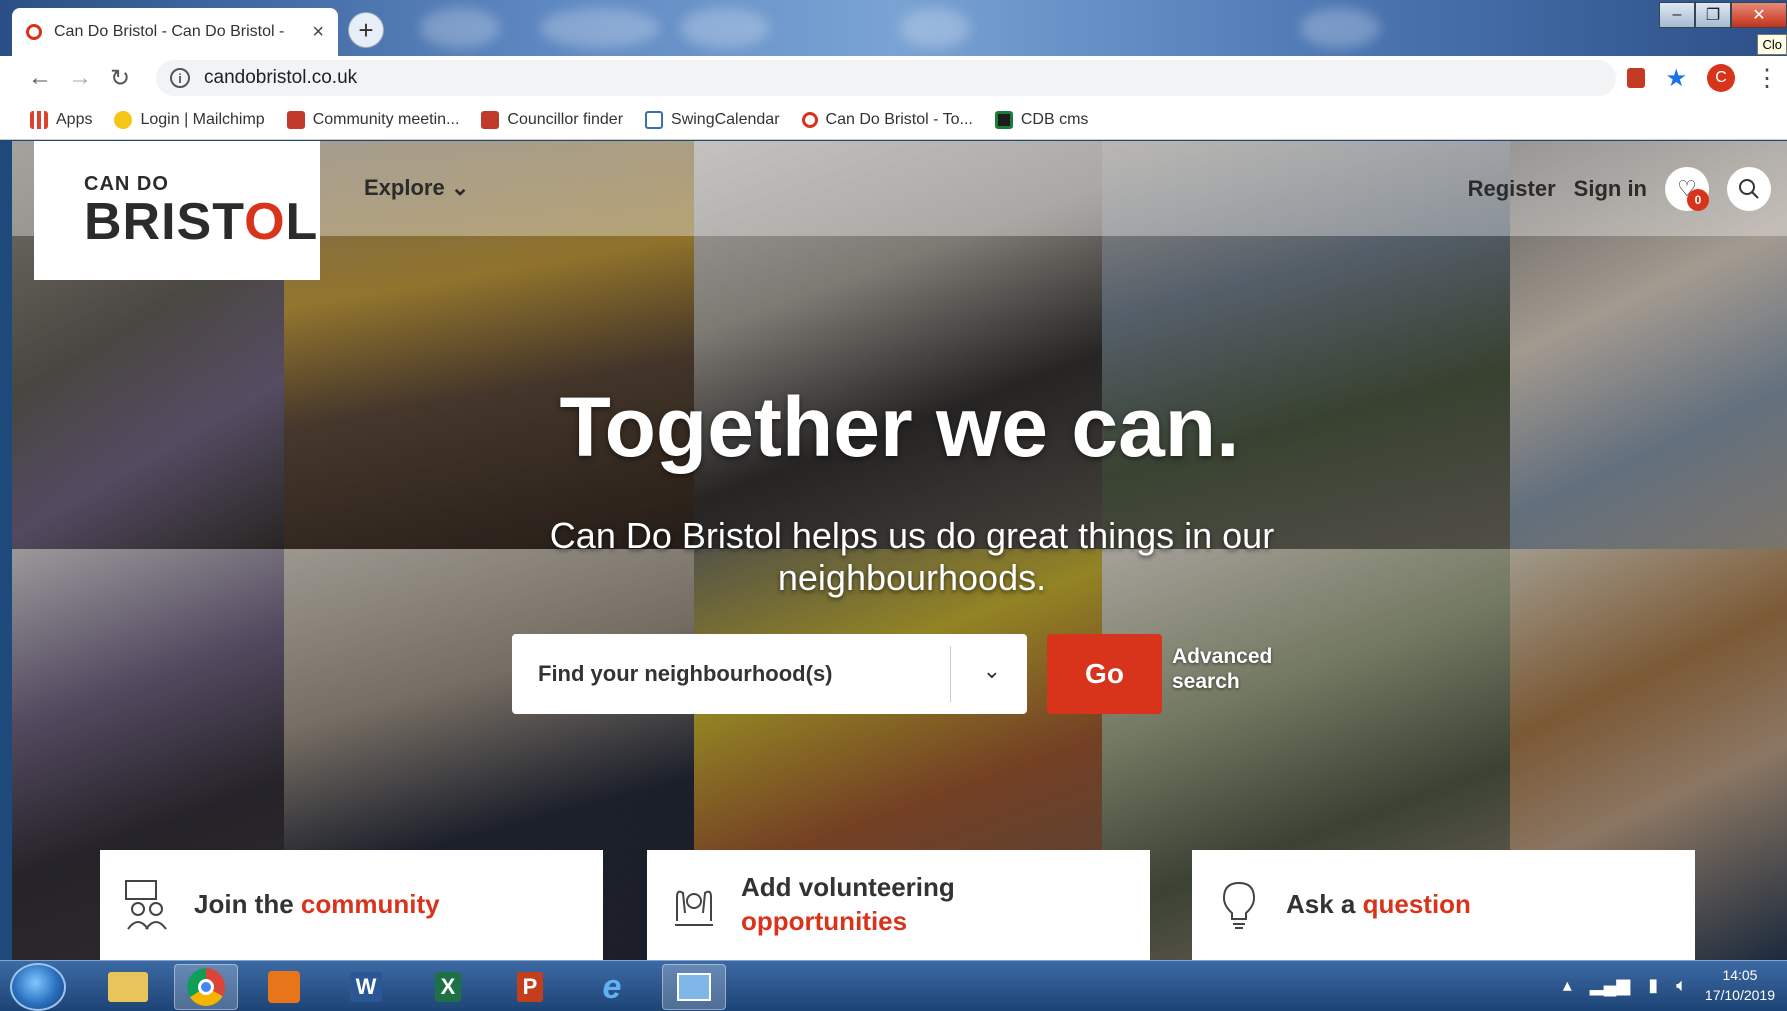 The width and height of the screenshot is (1787, 1011). What do you see at coordinates (404, 187) in the screenshot?
I see `explore-label: Explore` at bounding box center [404, 187].